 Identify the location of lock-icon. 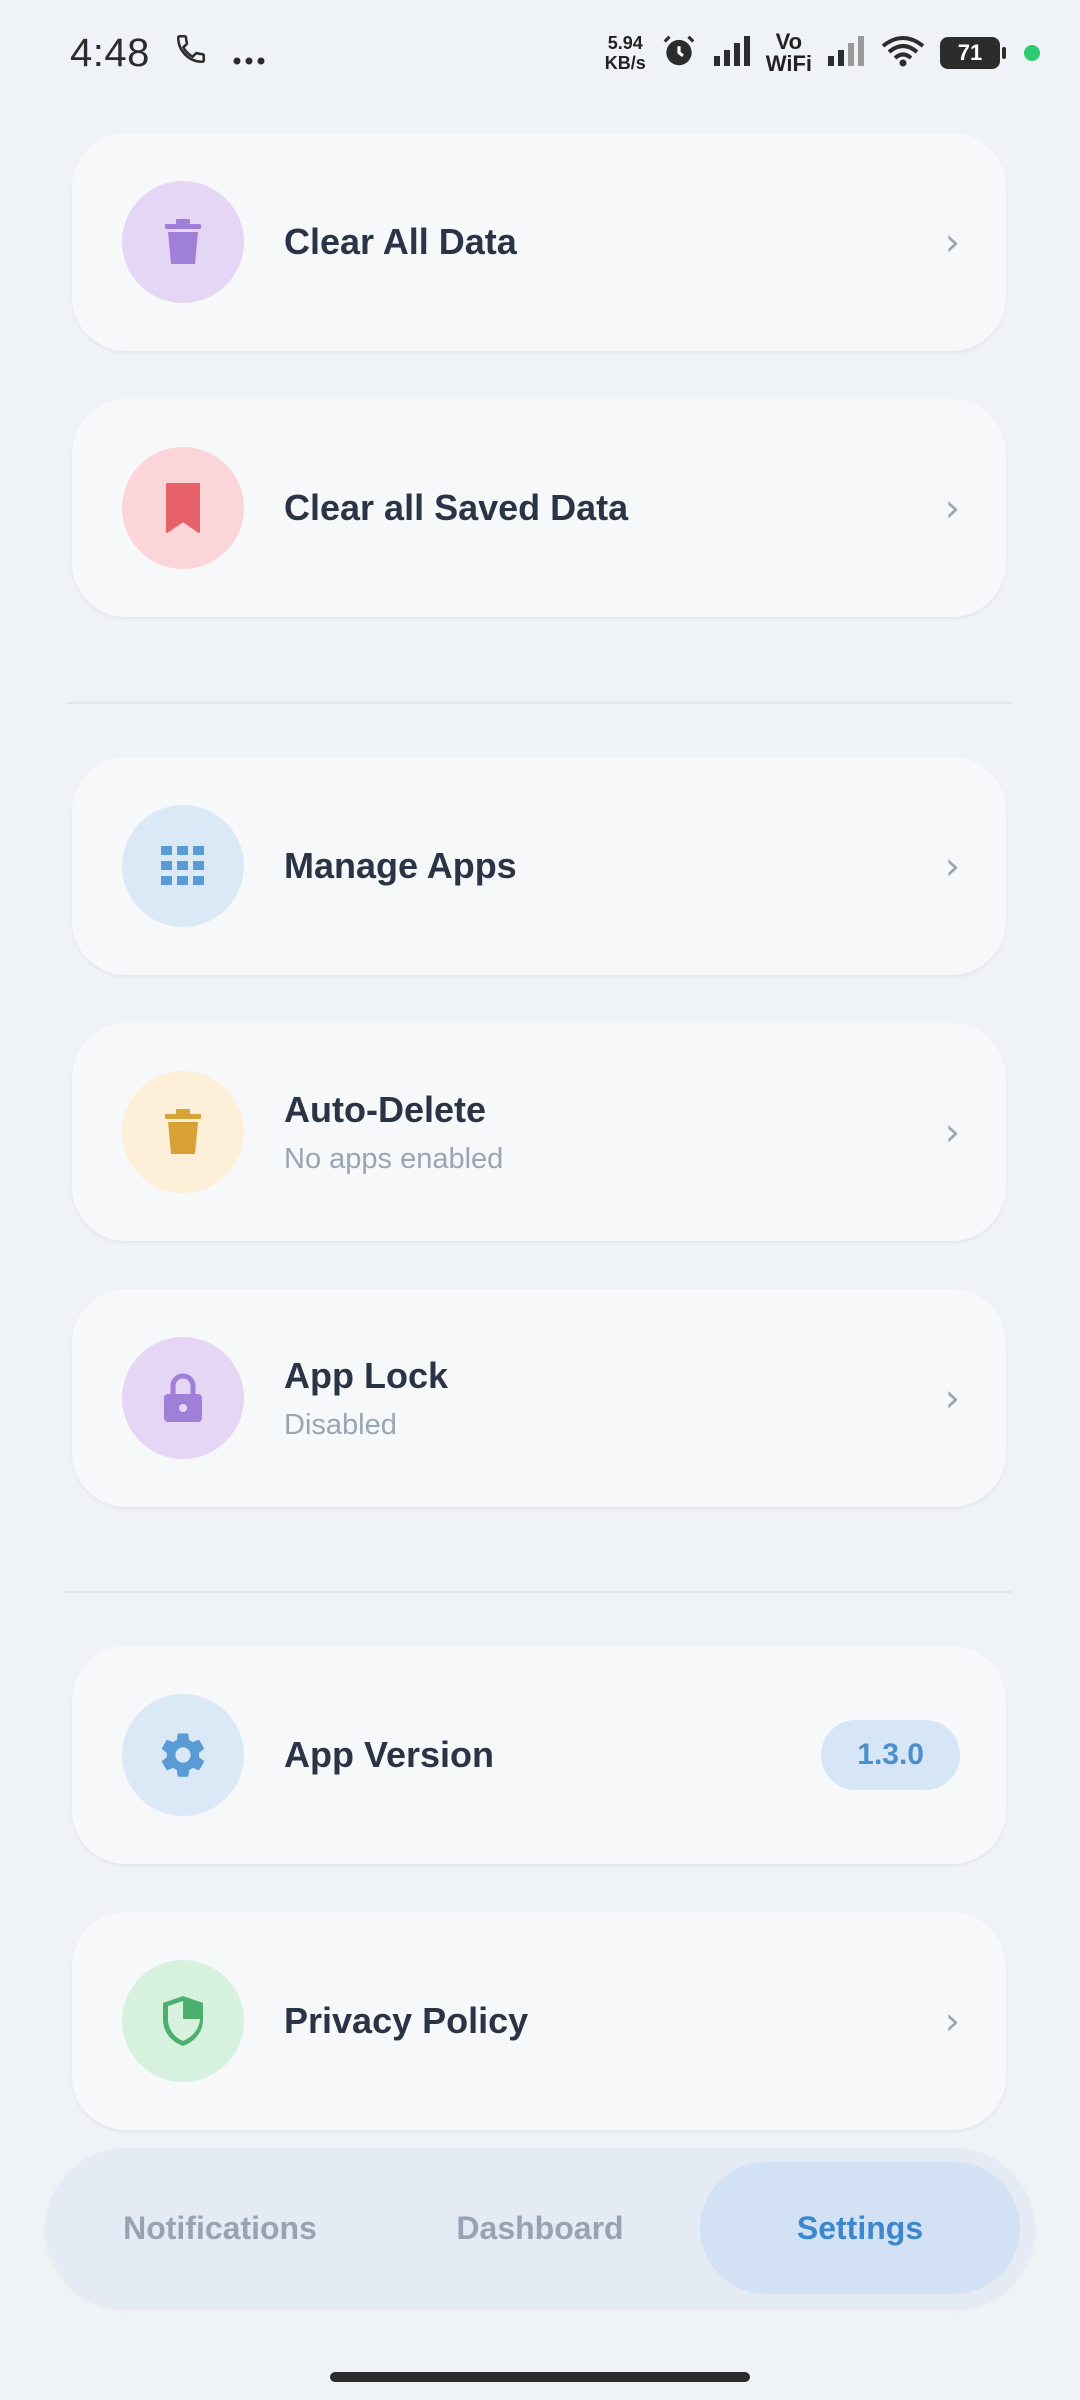
(183, 1398).